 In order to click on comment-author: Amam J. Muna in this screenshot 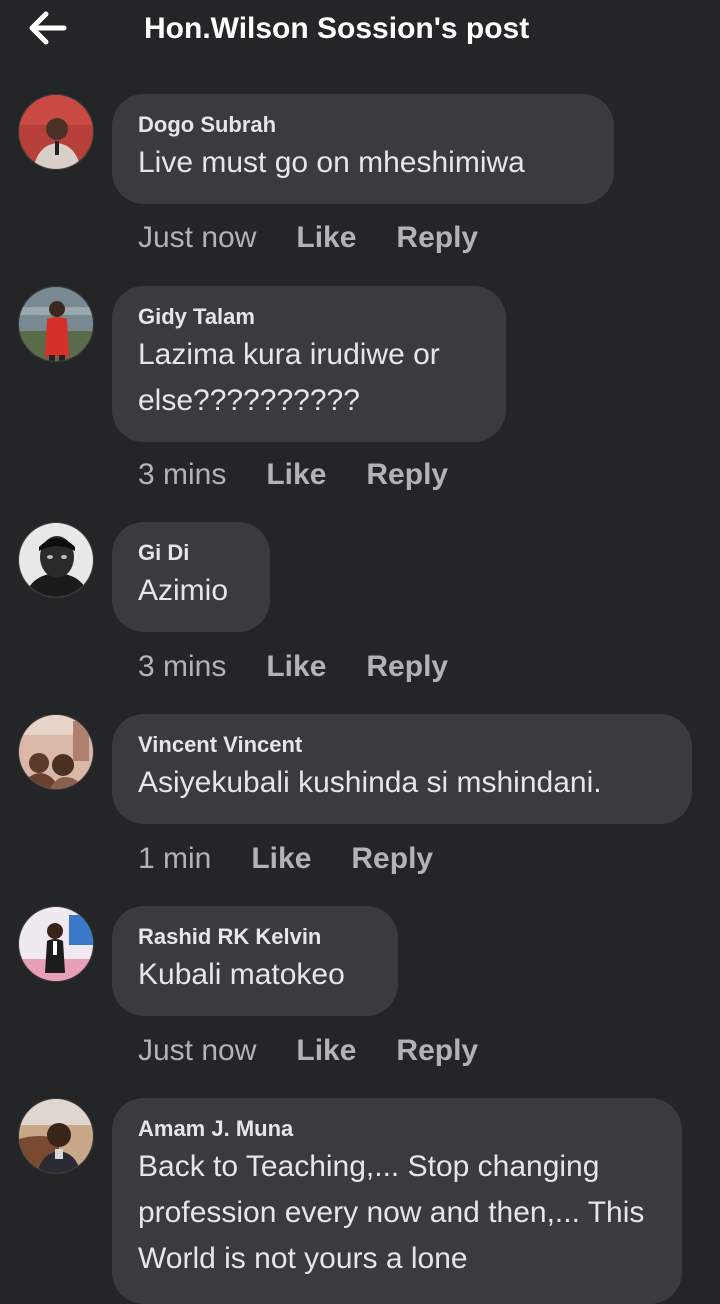, I will do `click(397, 1129)`.